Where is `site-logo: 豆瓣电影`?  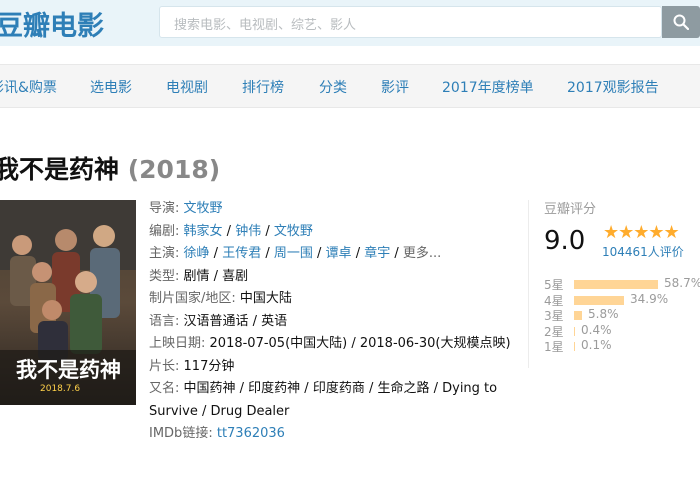
site-logo: 豆瓣电影 is located at coordinates (52, 23).